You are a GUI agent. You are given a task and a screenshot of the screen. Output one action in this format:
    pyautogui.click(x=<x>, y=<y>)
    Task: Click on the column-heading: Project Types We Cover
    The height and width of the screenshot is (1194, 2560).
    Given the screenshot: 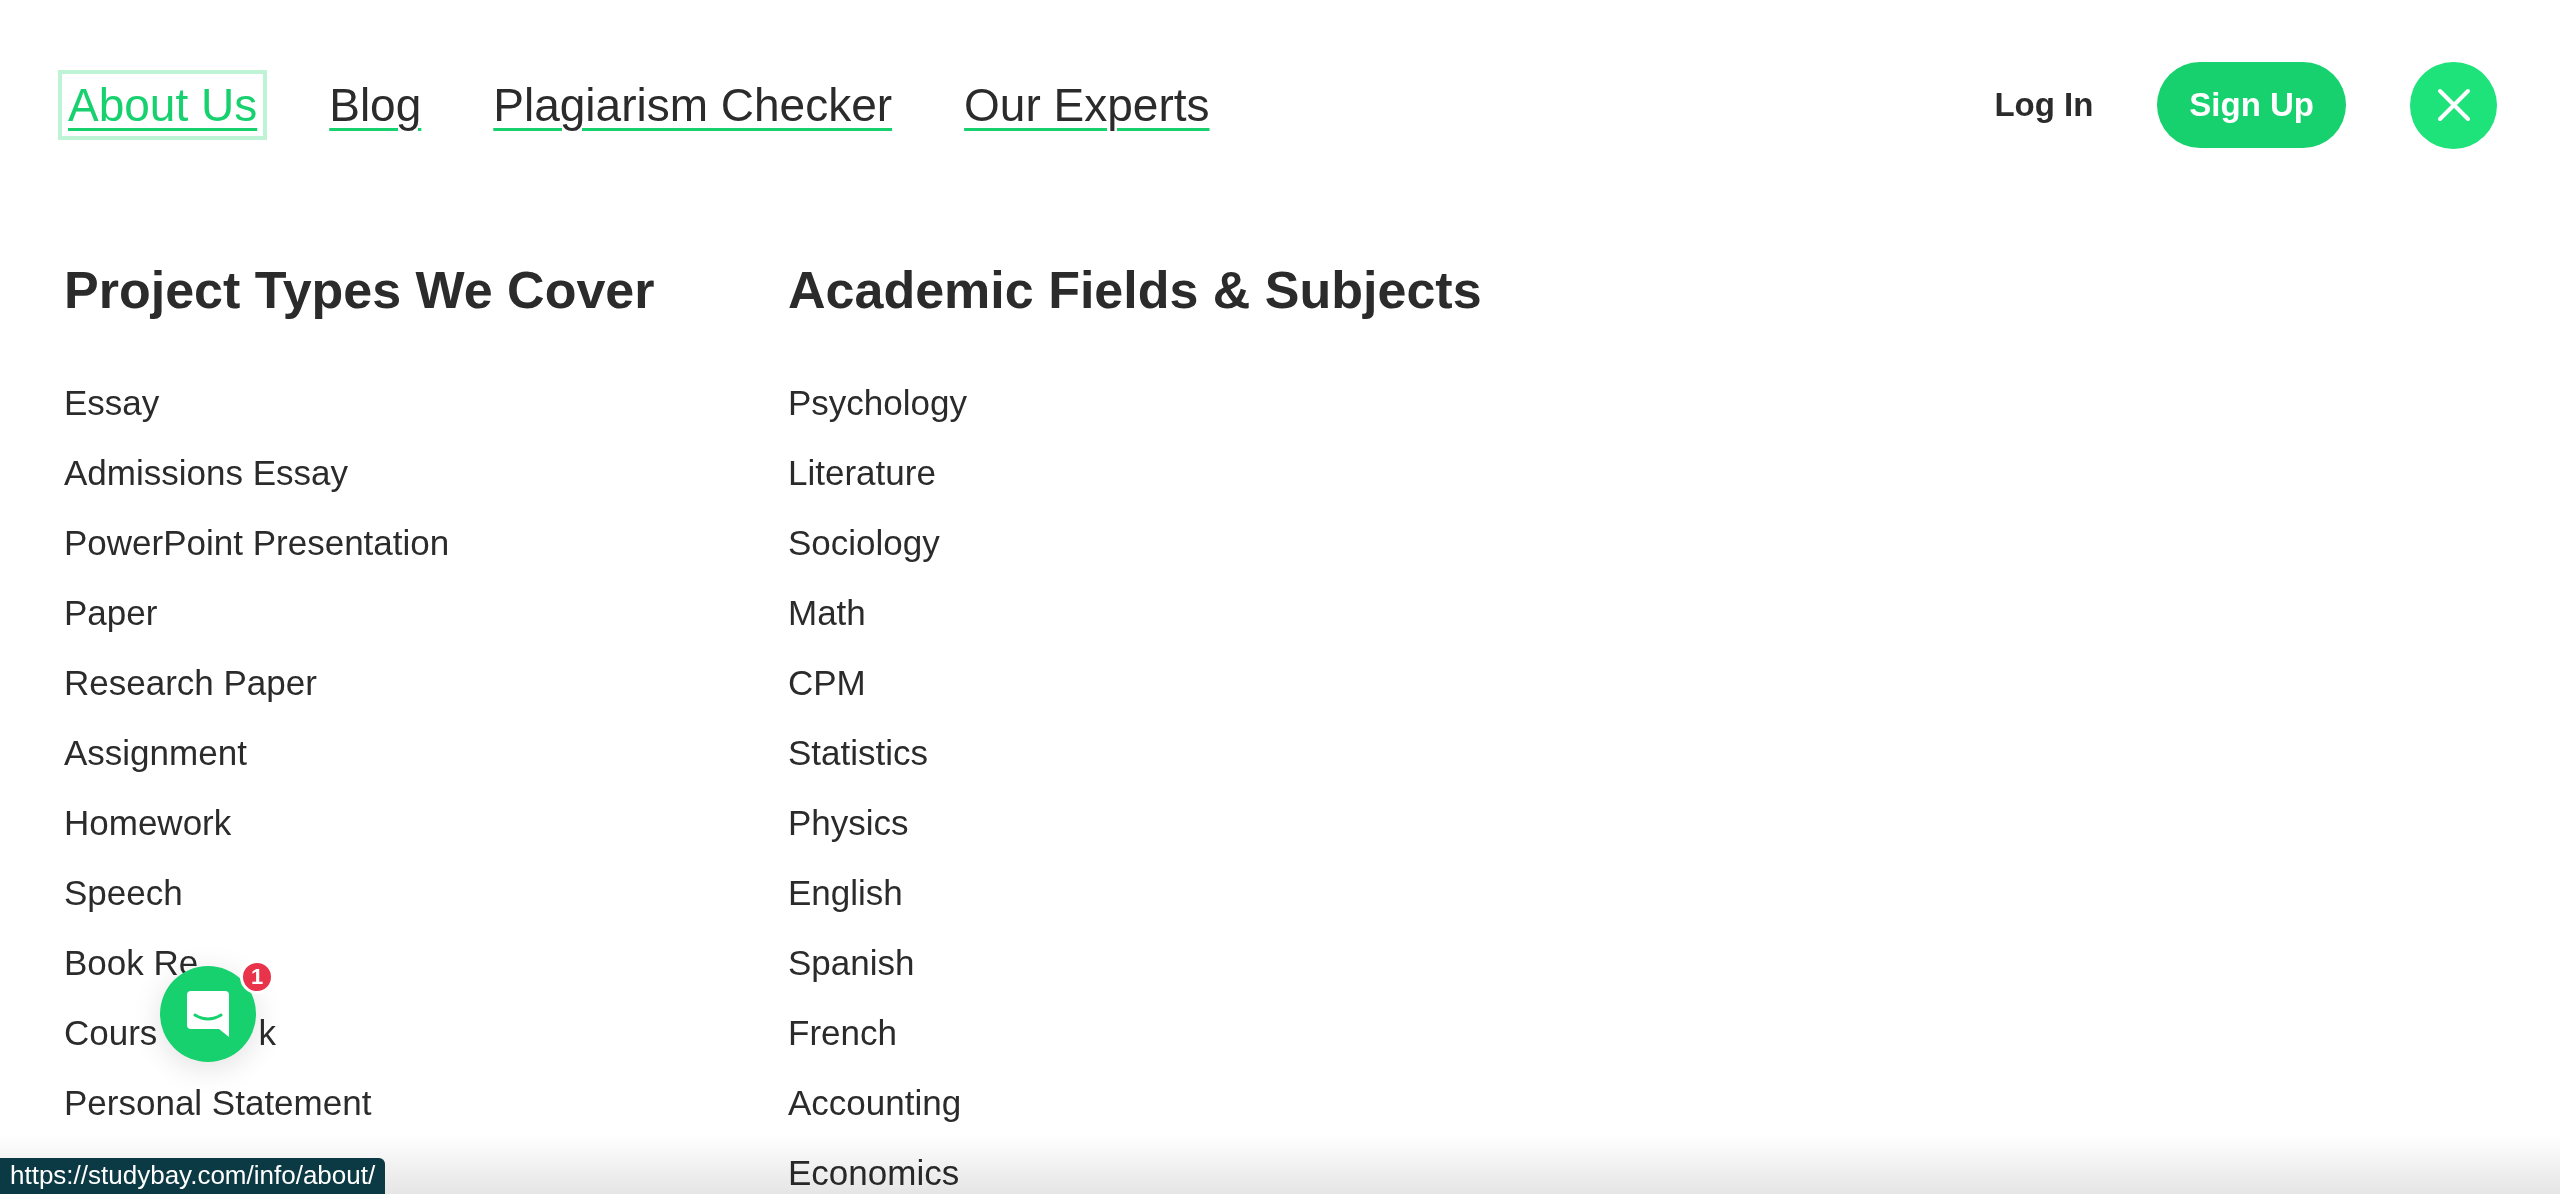 What is the action you would take?
    pyautogui.click(x=360, y=290)
    